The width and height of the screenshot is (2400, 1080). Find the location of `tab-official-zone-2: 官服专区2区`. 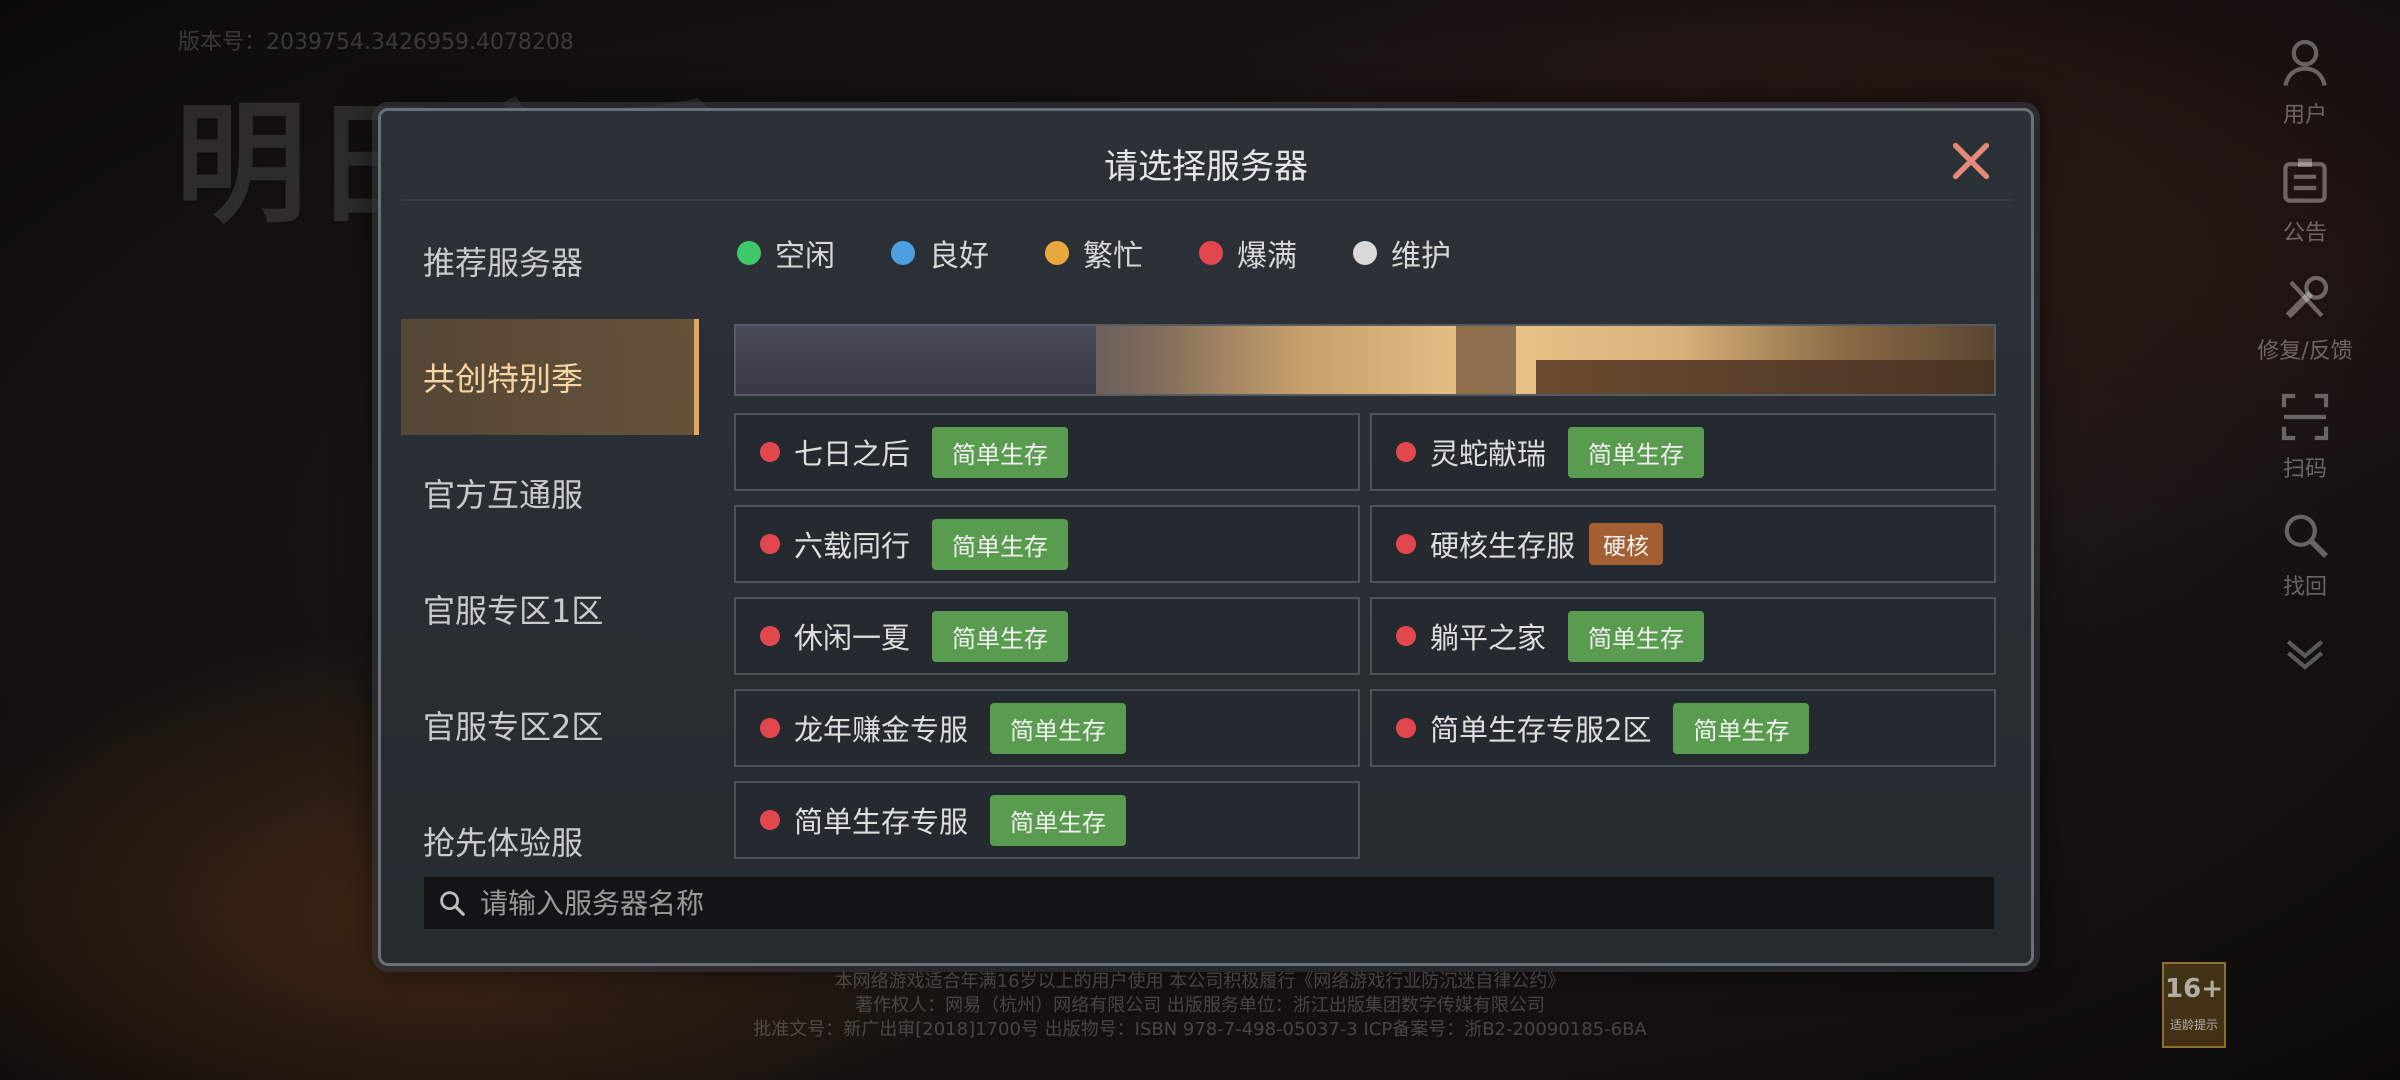

tab-official-zone-2: 官服专区2区 is located at coordinates (550, 725).